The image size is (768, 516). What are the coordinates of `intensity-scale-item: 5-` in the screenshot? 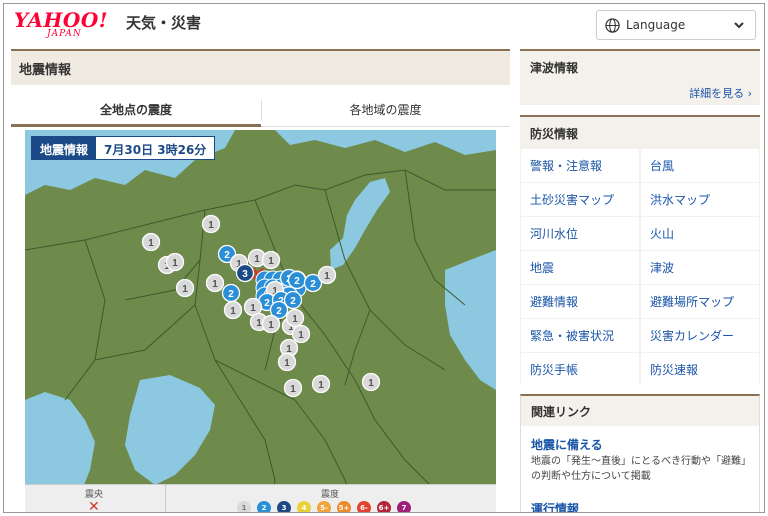 It's located at (324, 506).